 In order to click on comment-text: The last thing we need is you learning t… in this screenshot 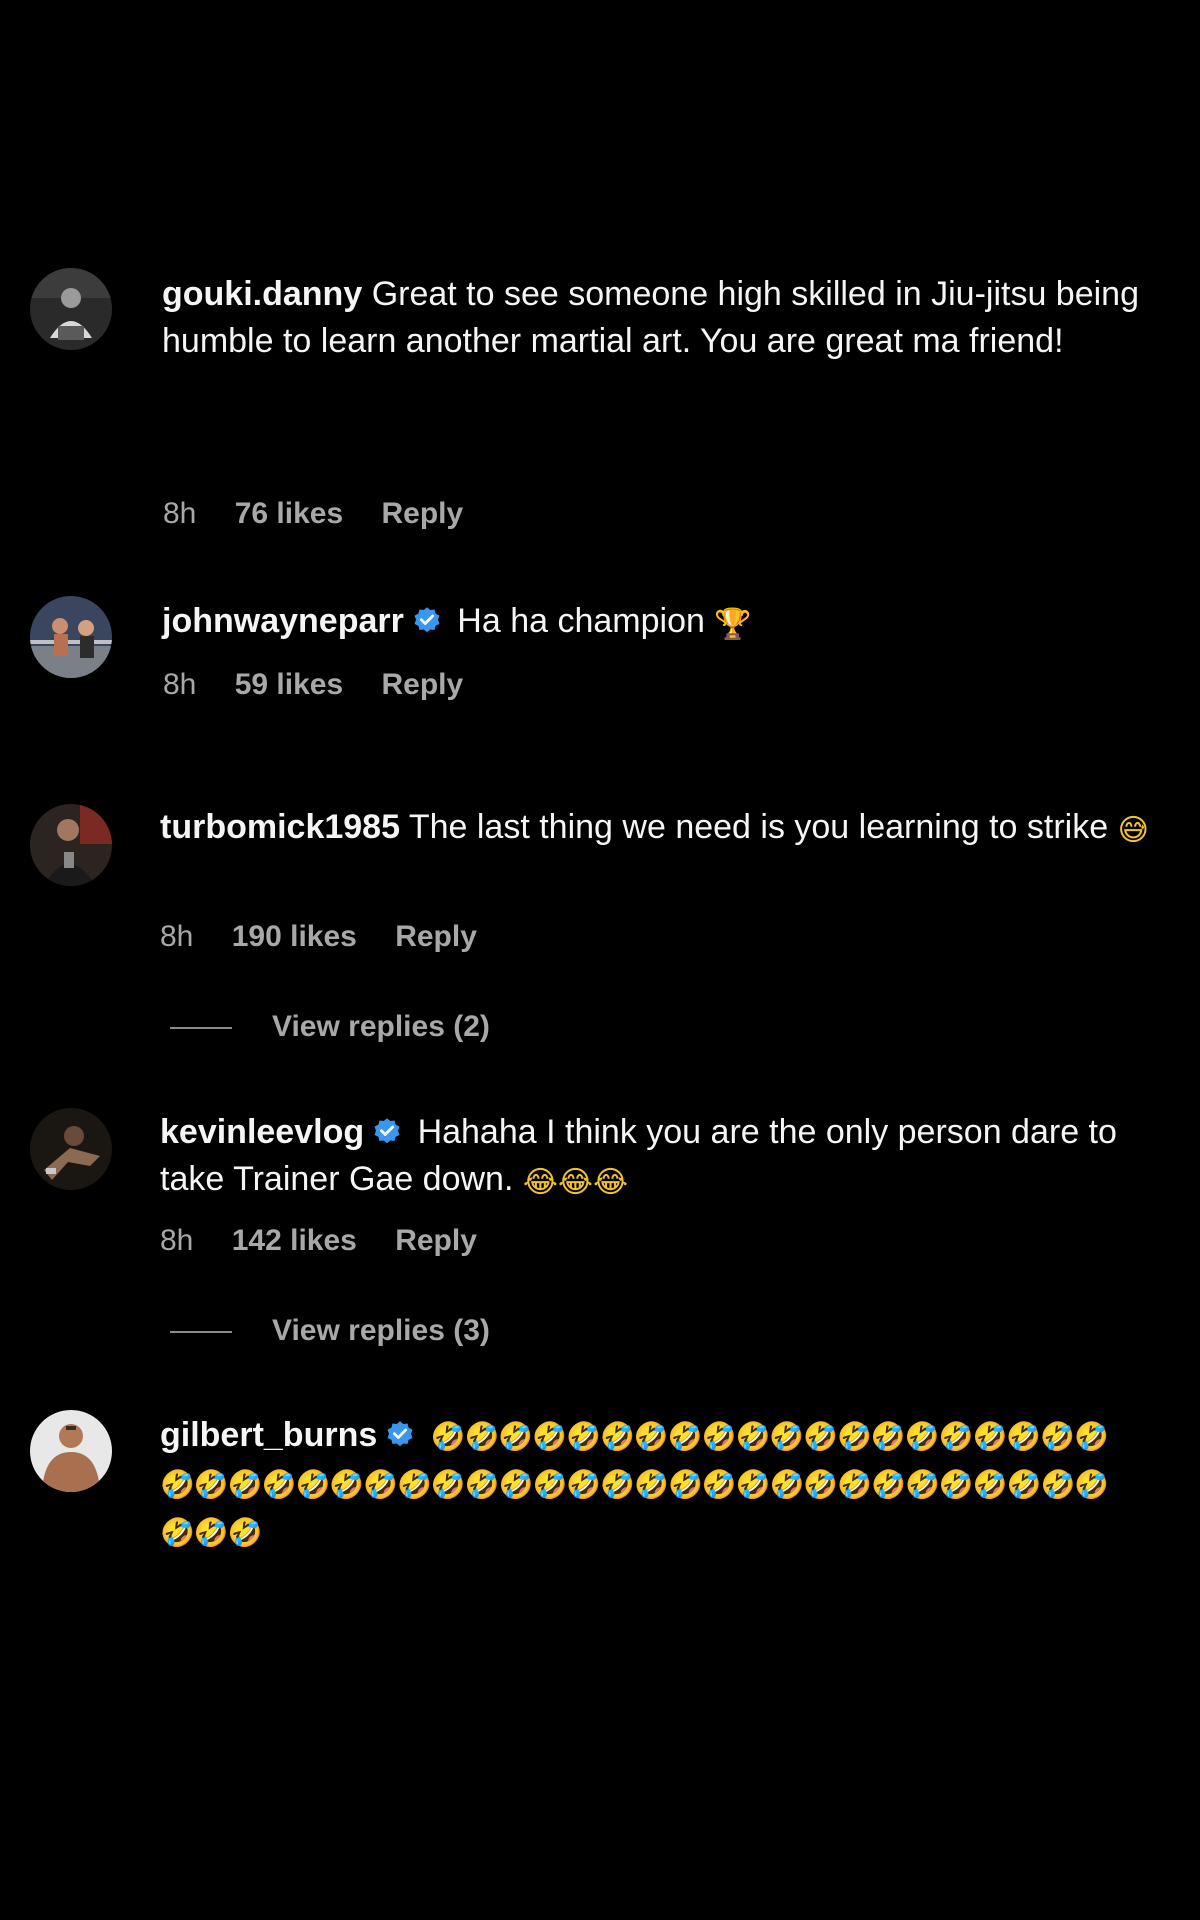, I will do `click(758, 827)`.